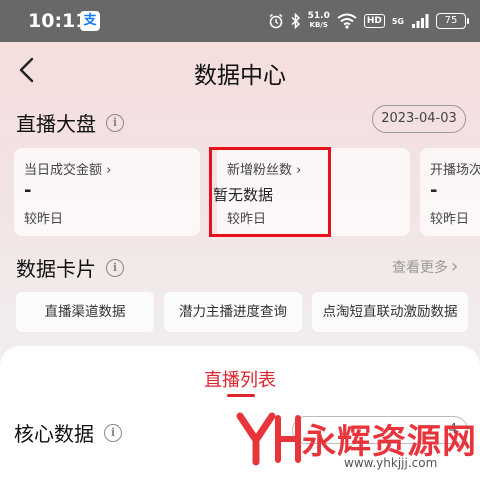 Image resolution: width=480 pixels, height=478 pixels. What do you see at coordinates (347, 21) in the screenshot?
I see `wifi-icon` at bounding box center [347, 21].